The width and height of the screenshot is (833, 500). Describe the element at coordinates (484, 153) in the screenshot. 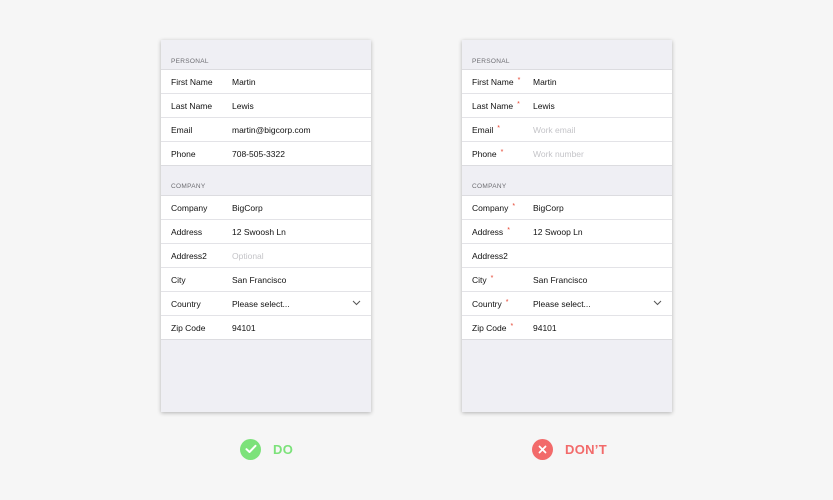

I see `field-label-text: Phone` at that location.